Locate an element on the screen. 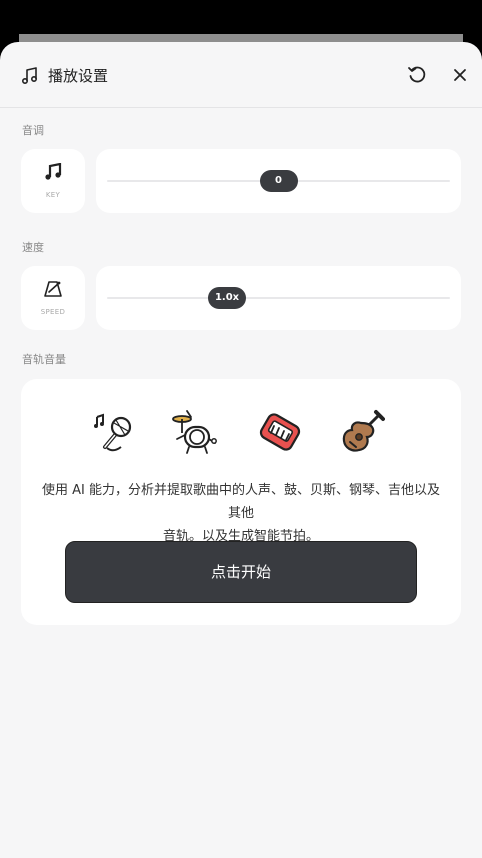  keyboard-icon is located at coordinates (280, 432).